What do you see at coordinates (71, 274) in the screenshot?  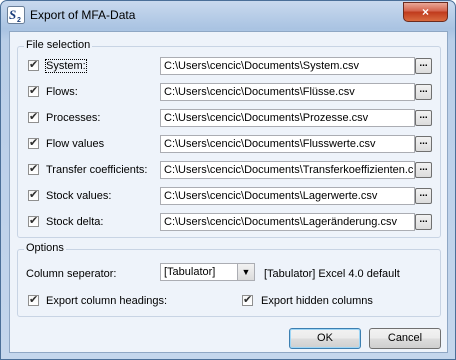 I see `column-separator-label: Column seperator:` at bounding box center [71, 274].